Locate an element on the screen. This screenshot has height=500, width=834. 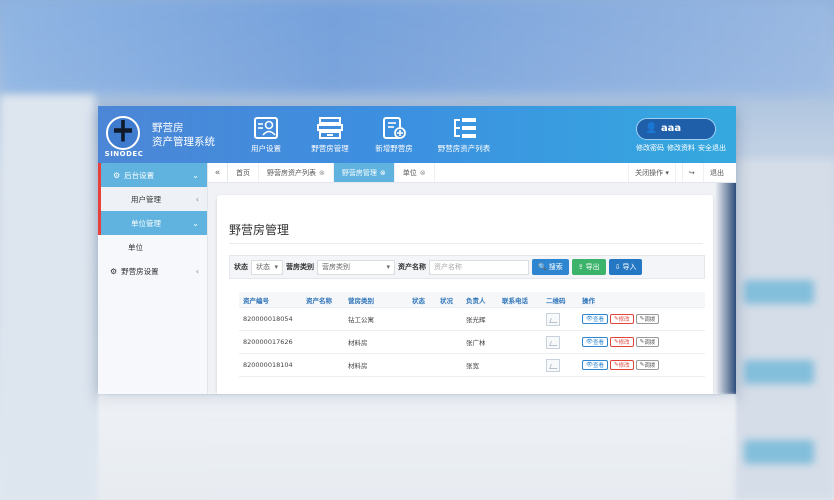
cabinet-icon is located at coordinates (330, 127).